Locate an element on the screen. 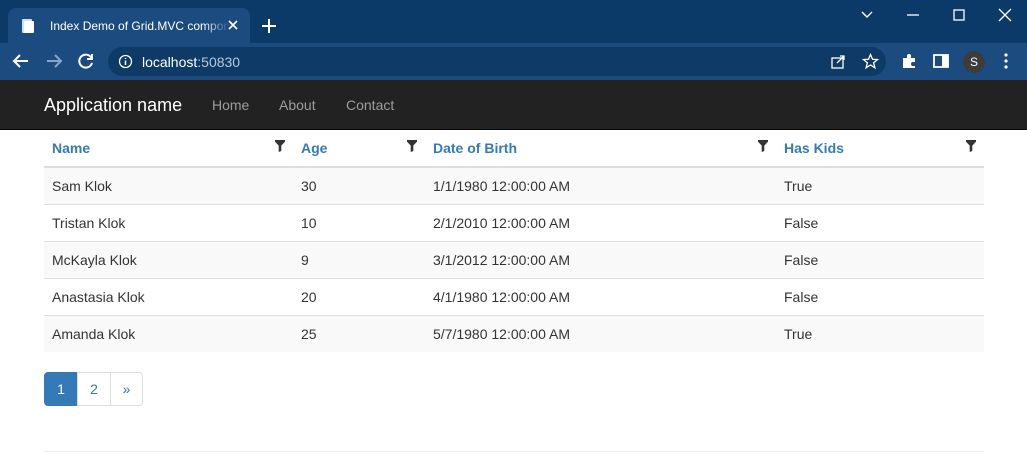  browser-titlebar: Index Demo of Grid.MVC component is located at coordinates (513, 21).